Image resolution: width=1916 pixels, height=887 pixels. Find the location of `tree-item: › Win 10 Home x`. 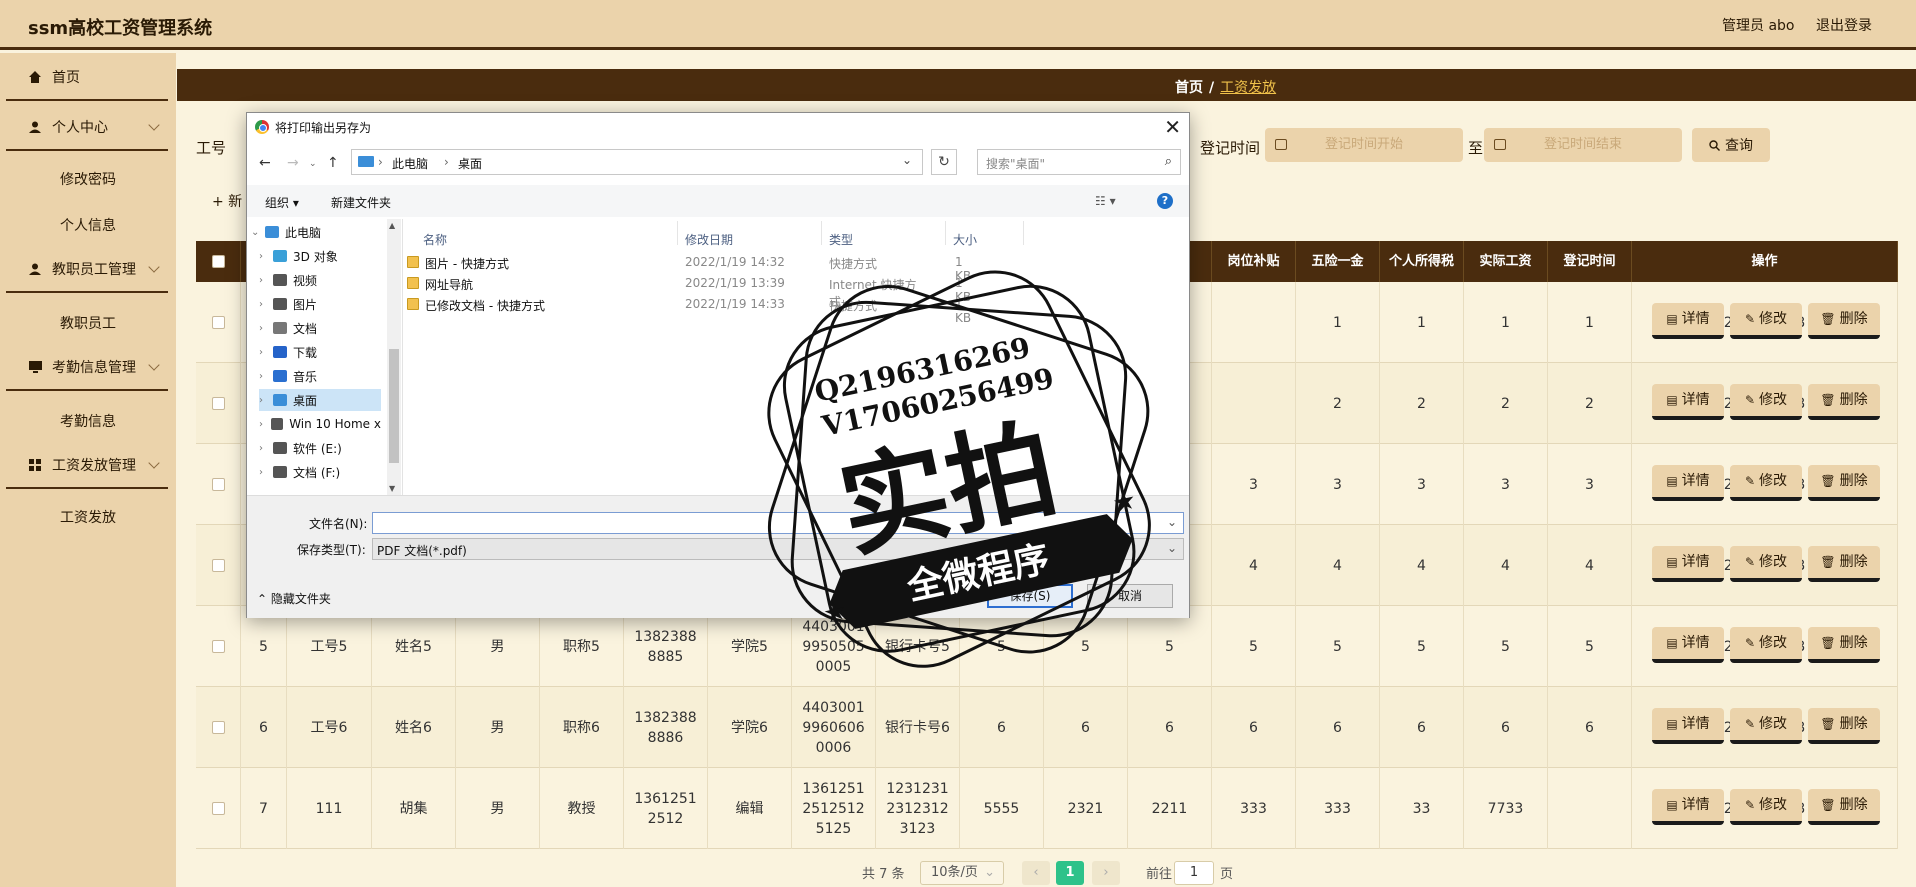

tree-item: › Win 10 Home x is located at coordinates (320, 424).